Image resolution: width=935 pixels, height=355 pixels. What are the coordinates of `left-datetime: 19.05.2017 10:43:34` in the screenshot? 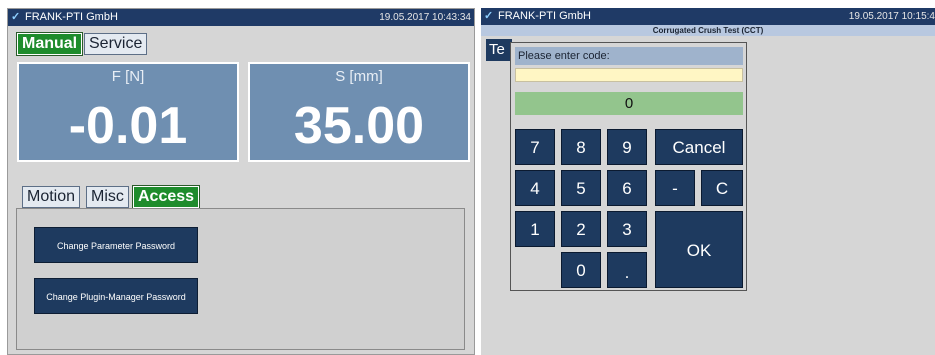 It's located at (425, 17).